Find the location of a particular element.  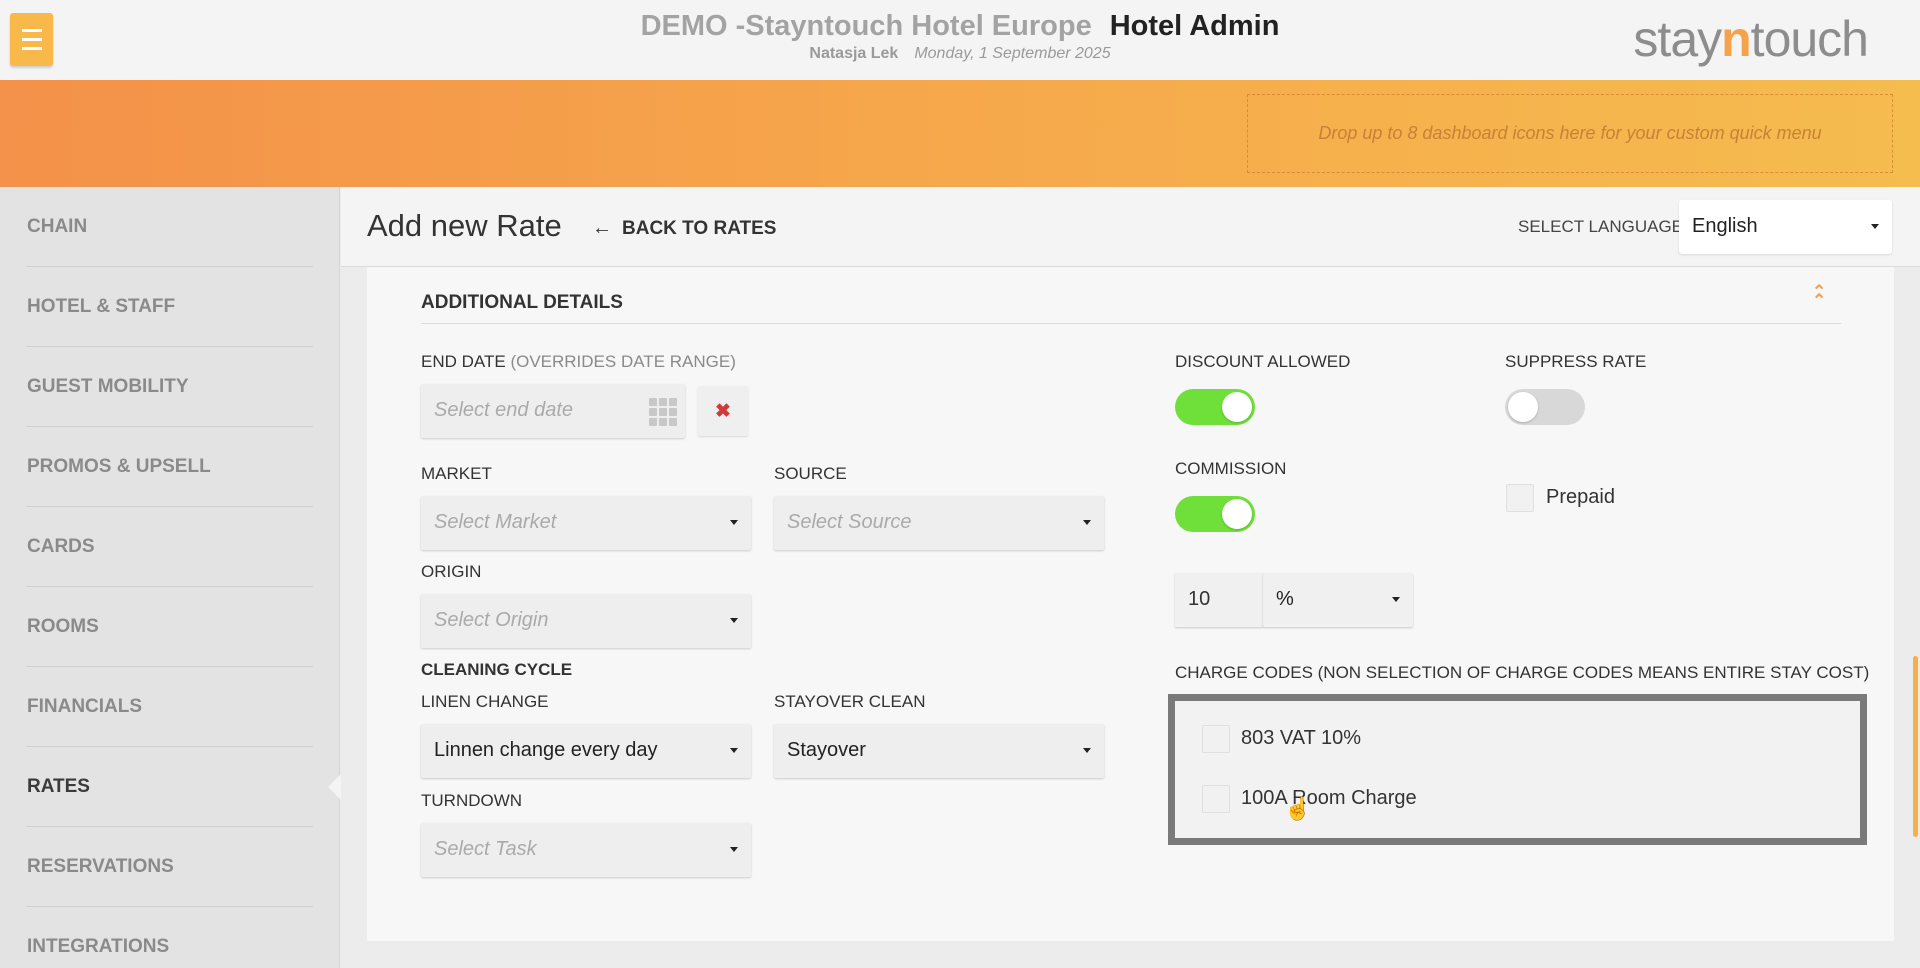

close-icon: ✖ is located at coordinates (723, 411).